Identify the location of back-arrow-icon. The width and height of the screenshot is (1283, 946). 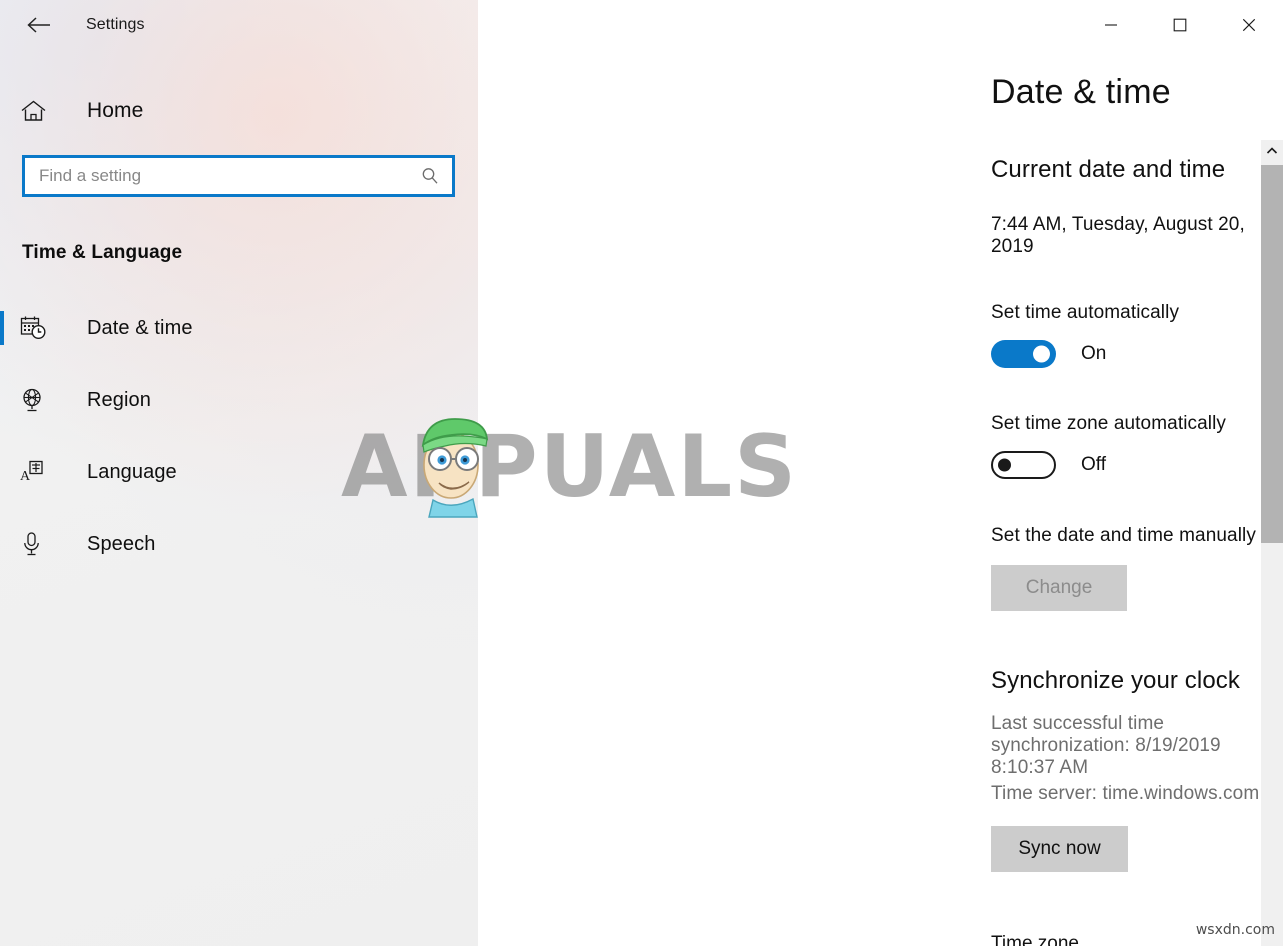
(38, 25).